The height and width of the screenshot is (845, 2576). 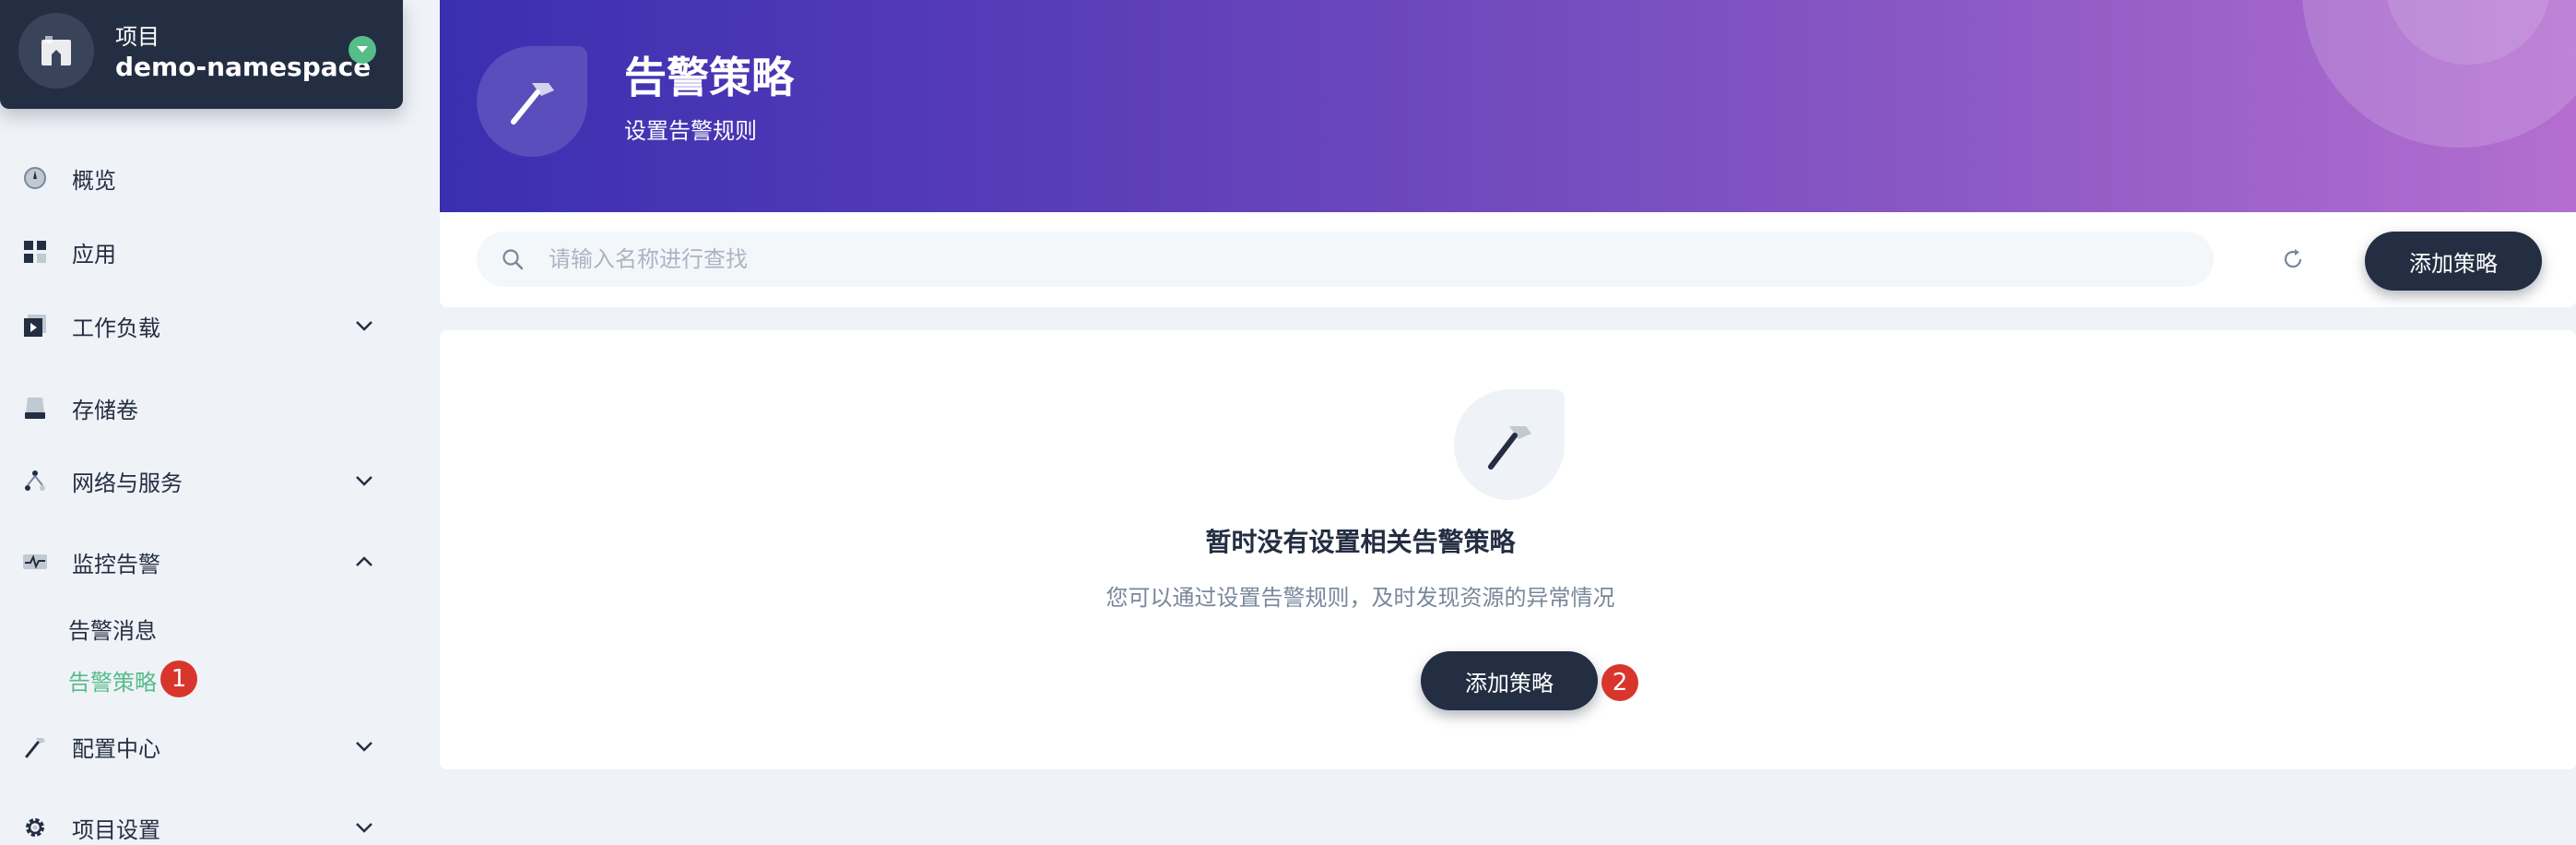 I want to click on nav-item-overview: 概览, so click(x=201, y=178).